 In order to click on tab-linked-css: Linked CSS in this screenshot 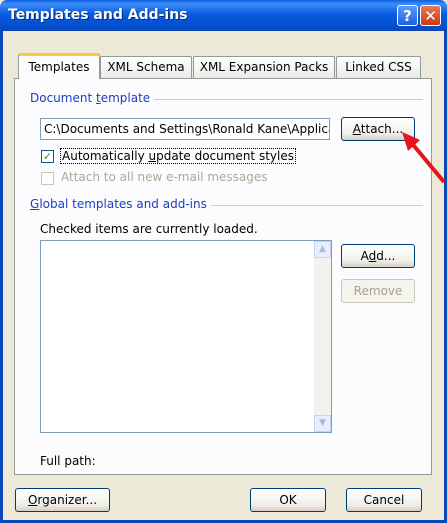, I will do `click(378, 67)`.